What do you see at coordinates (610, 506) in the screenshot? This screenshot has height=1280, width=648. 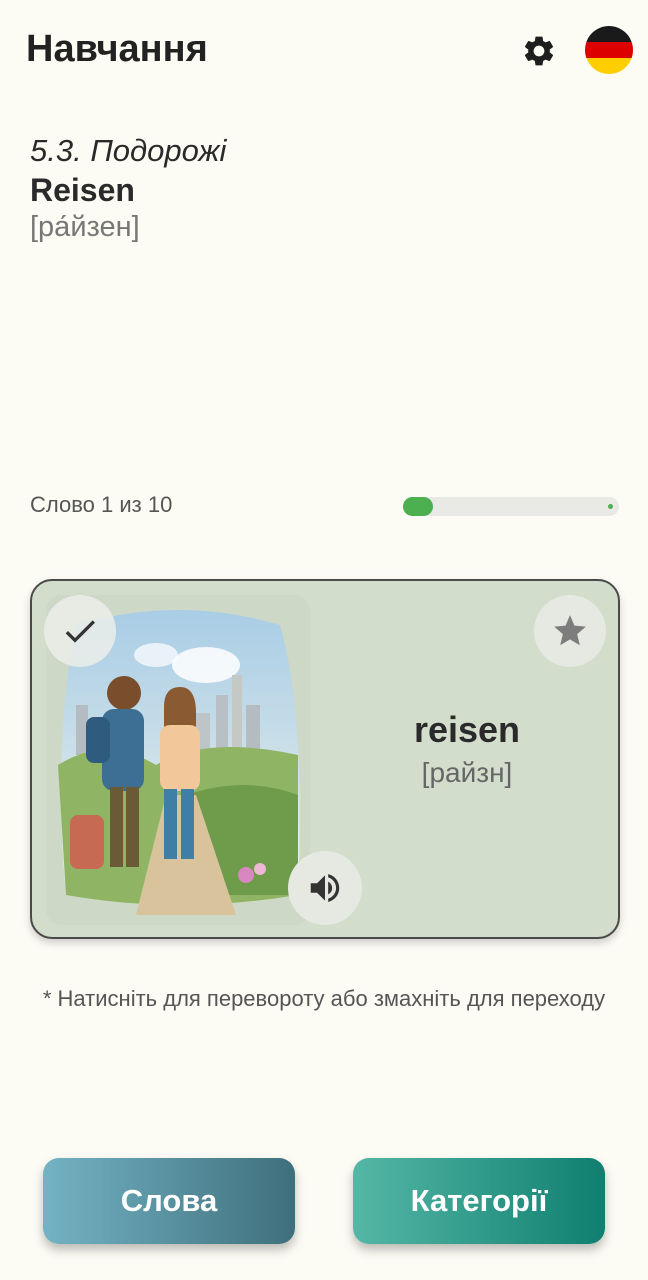 I see `progress-end-dot` at bounding box center [610, 506].